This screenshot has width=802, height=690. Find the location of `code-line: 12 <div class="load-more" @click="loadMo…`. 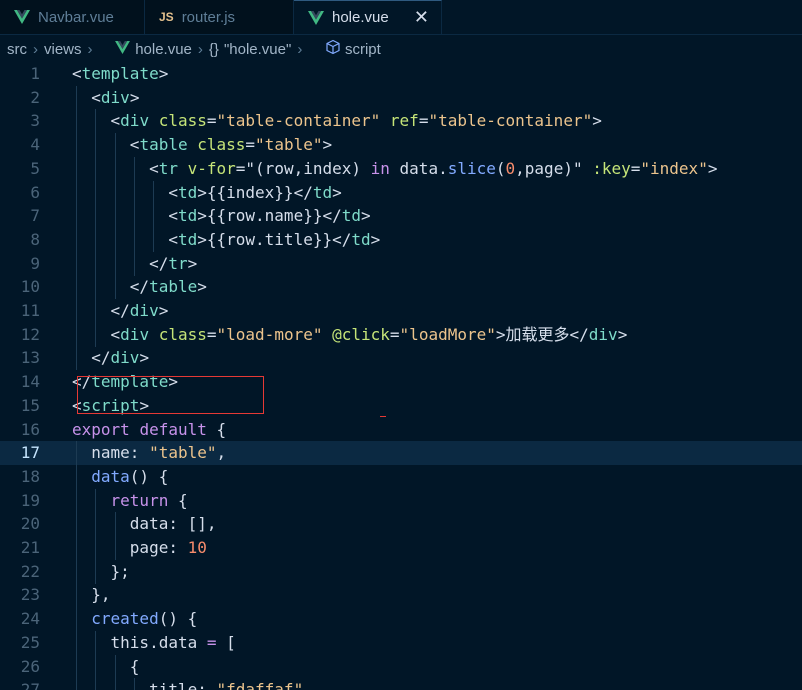

code-line: 12 <div class="load-more" @click="loadMo… is located at coordinates (401, 334).